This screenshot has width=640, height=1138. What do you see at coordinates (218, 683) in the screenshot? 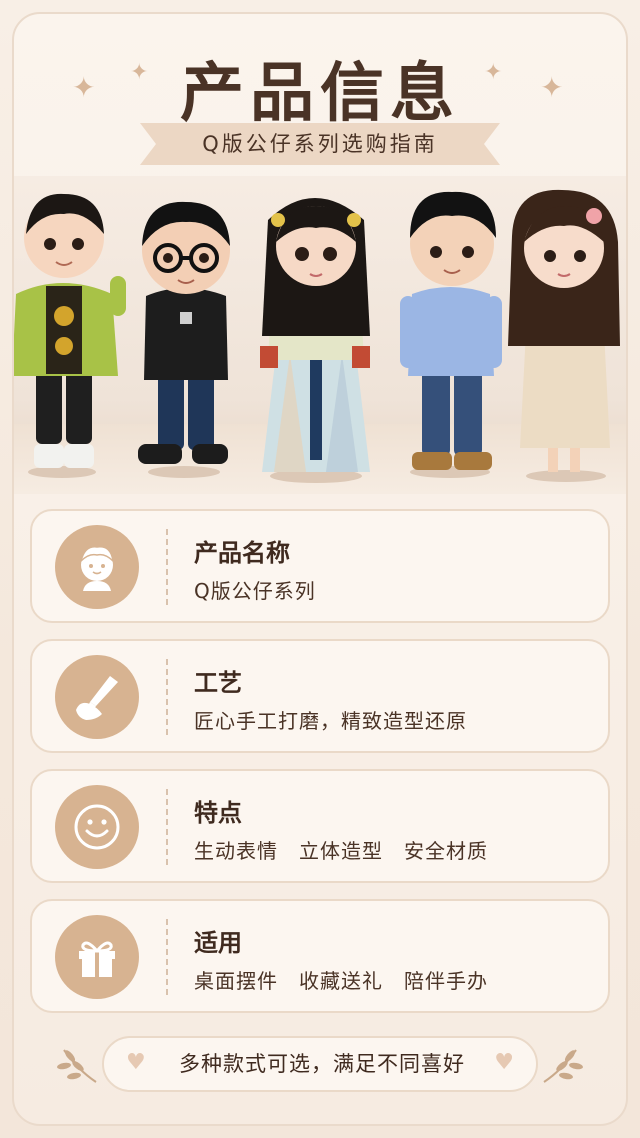
I see `card-heading: 工艺` at bounding box center [218, 683].